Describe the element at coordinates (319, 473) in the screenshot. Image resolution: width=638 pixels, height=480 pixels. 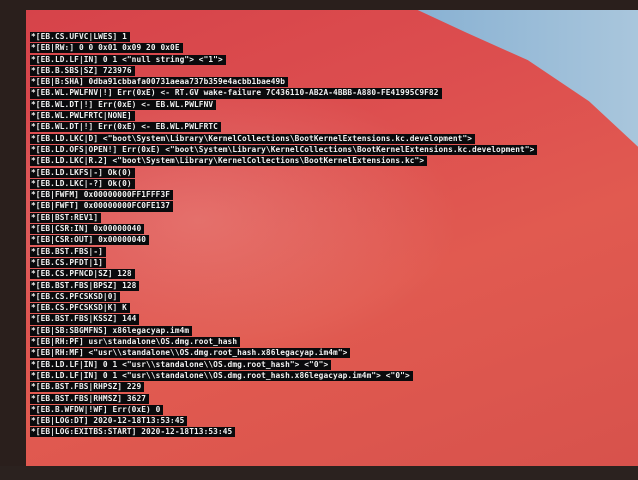
I see `monitor-bezel` at that location.